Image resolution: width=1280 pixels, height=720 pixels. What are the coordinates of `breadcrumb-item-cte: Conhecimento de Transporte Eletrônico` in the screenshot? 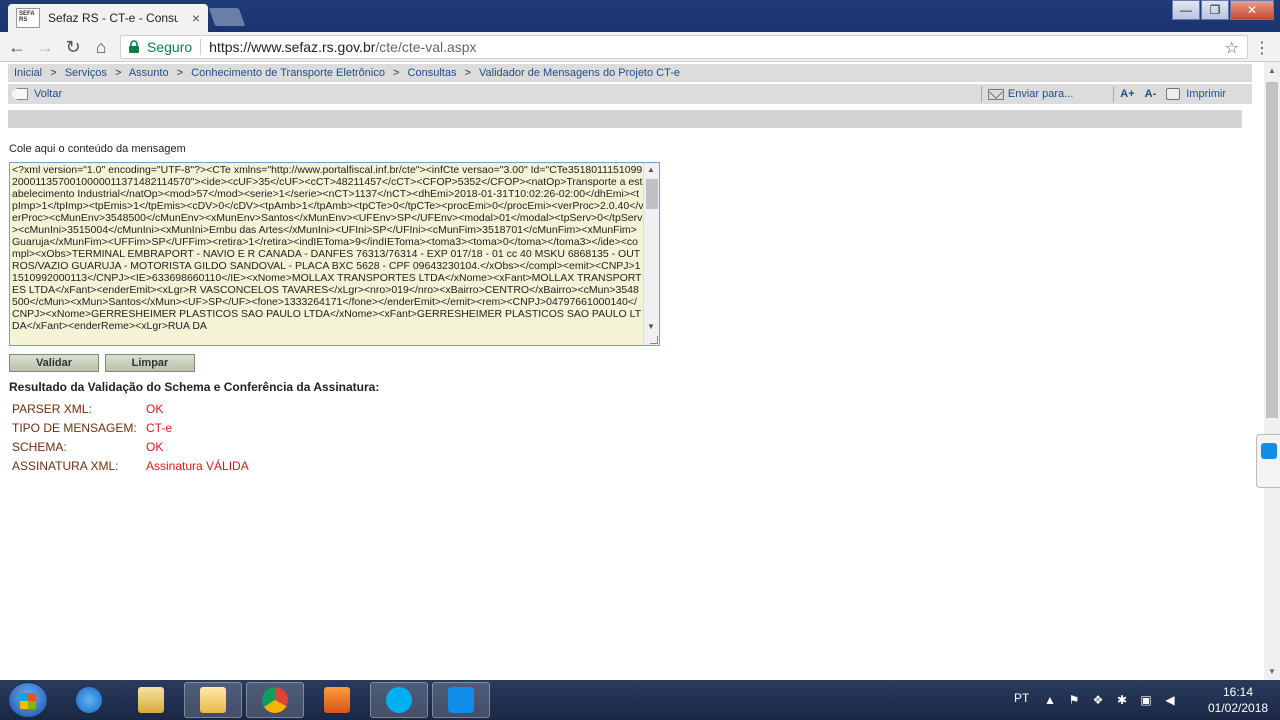 It's located at (288, 73).